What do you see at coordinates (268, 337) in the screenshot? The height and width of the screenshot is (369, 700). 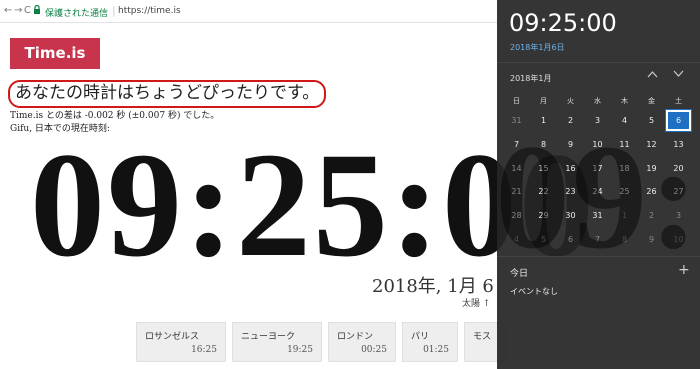 I see `city-name: ニューヨーク` at bounding box center [268, 337].